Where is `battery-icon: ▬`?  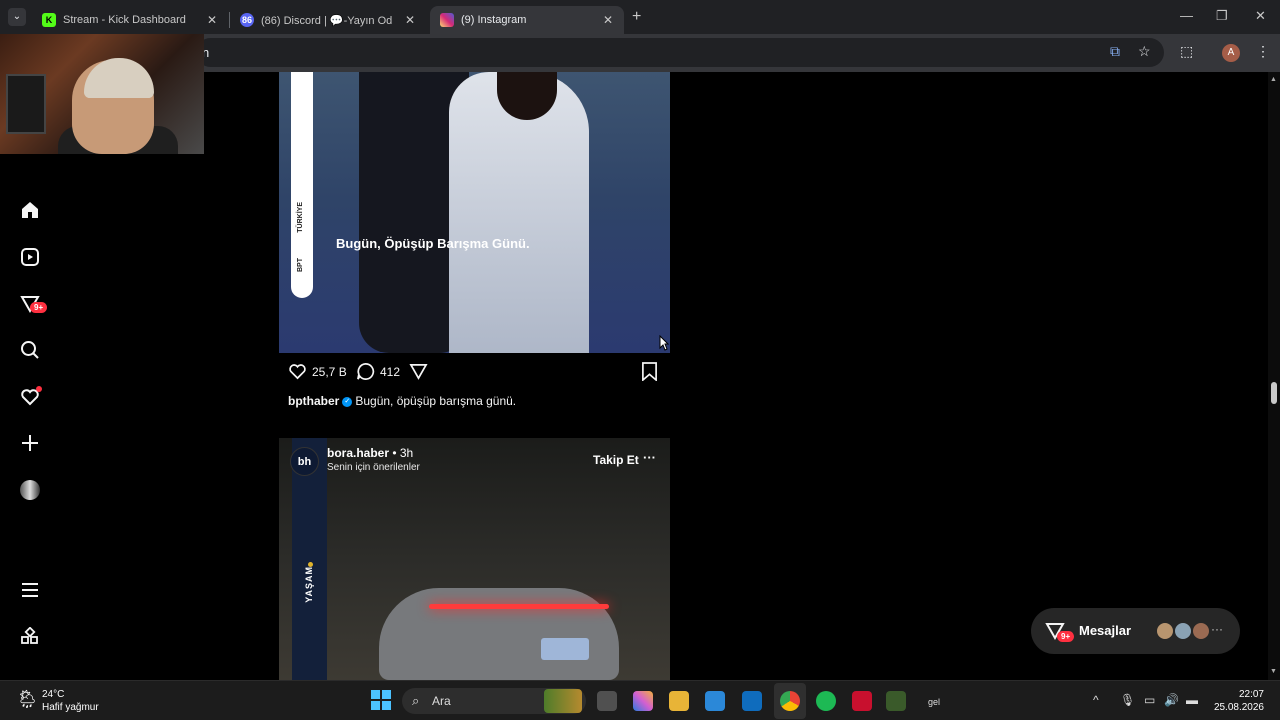 battery-icon: ▬ is located at coordinates (1192, 700).